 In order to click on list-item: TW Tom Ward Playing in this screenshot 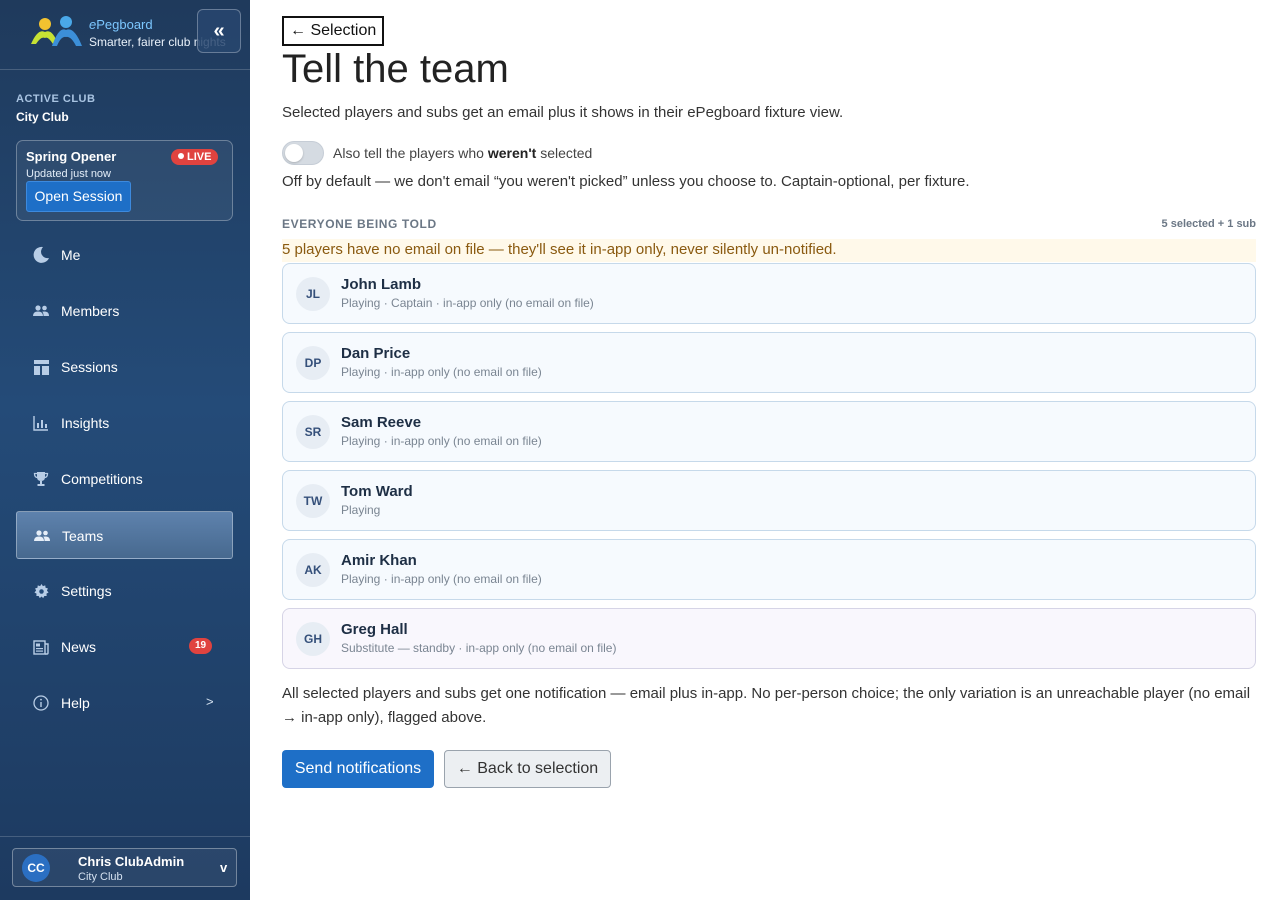, I will do `click(769, 500)`.